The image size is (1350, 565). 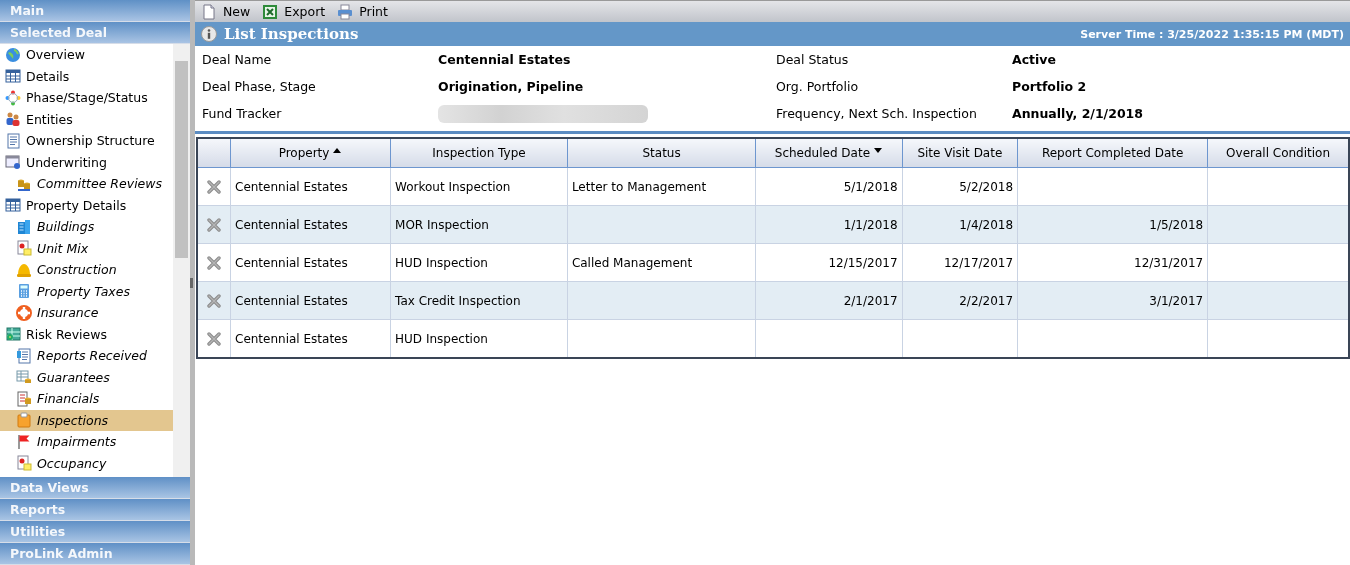 What do you see at coordinates (632, 262) in the screenshot?
I see `table-cell: Called Management` at bounding box center [632, 262].